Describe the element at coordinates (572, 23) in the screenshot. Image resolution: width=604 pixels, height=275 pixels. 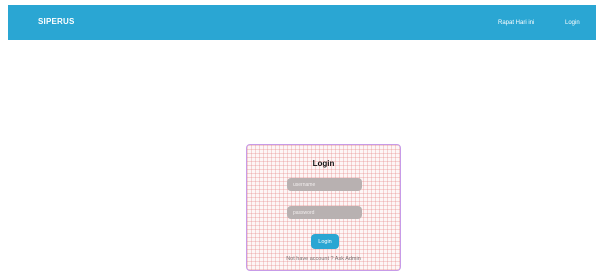
I see `nav-link-login: Login` at that location.